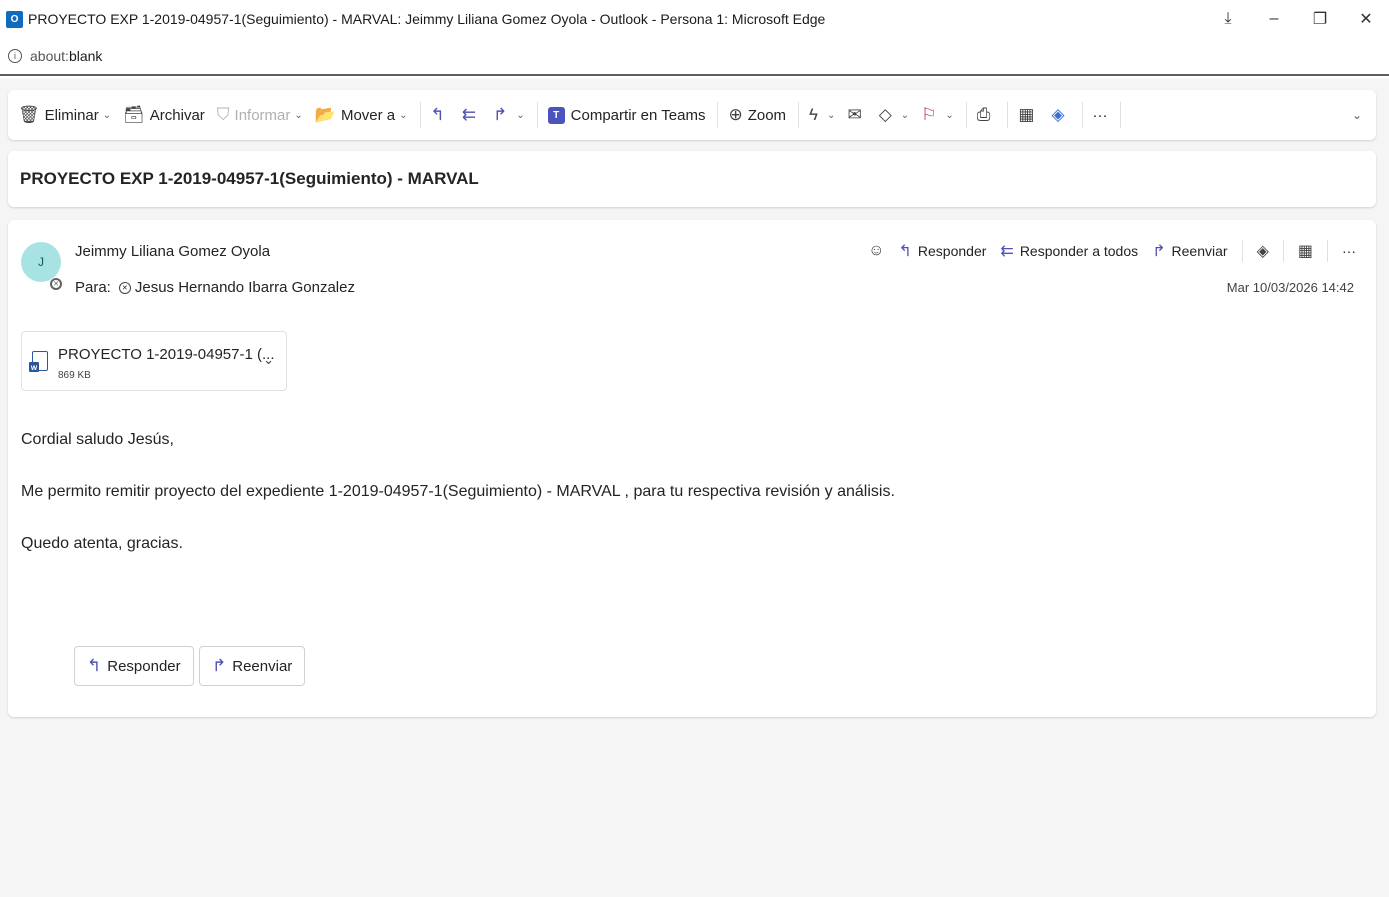  I want to click on lightning-icon: ϟ, so click(814, 114).